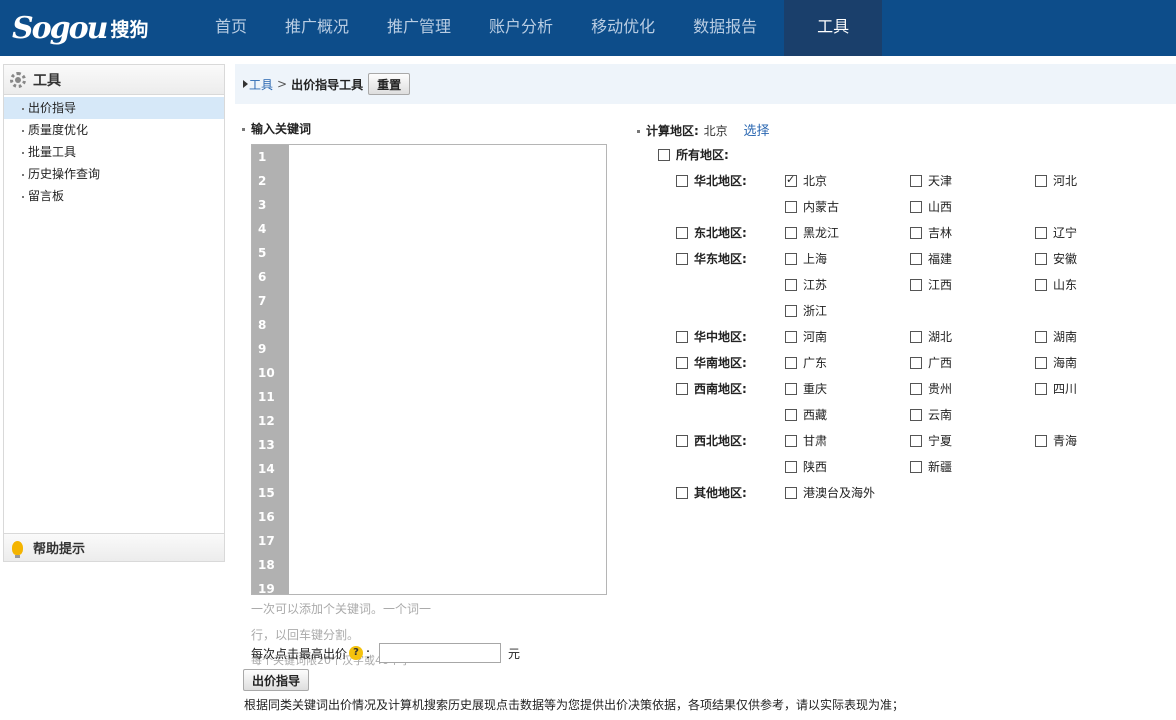 The width and height of the screenshot is (1176, 720). What do you see at coordinates (664, 154) in the screenshot?
I see `all-regions-checkbox` at bounding box center [664, 154].